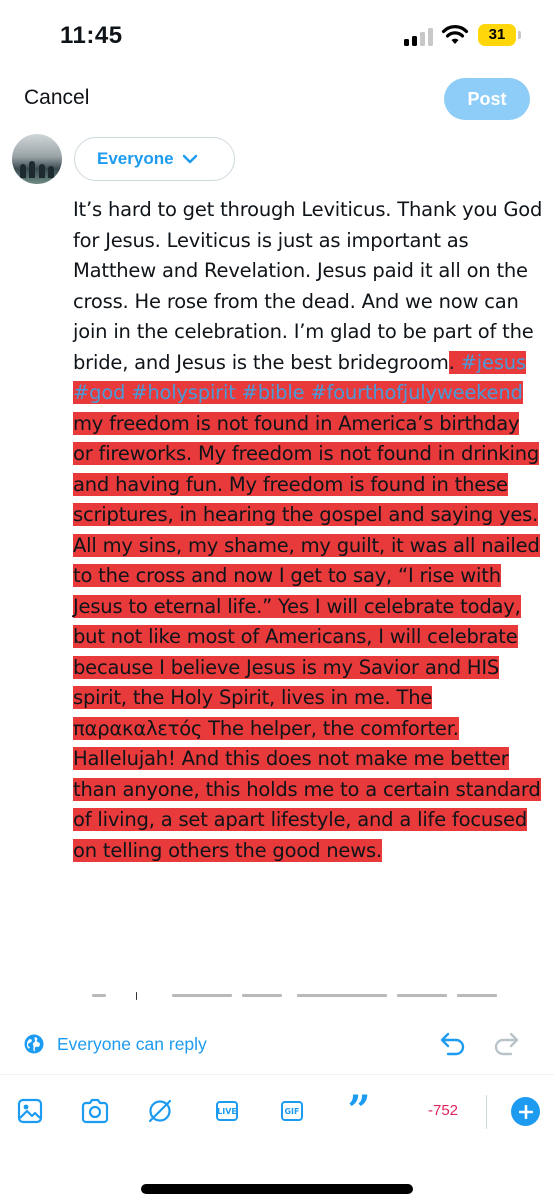 The image size is (554, 1200). What do you see at coordinates (455, 34) in the screenshot?
I see `wifi-icon` at bounding box center [455, 34].